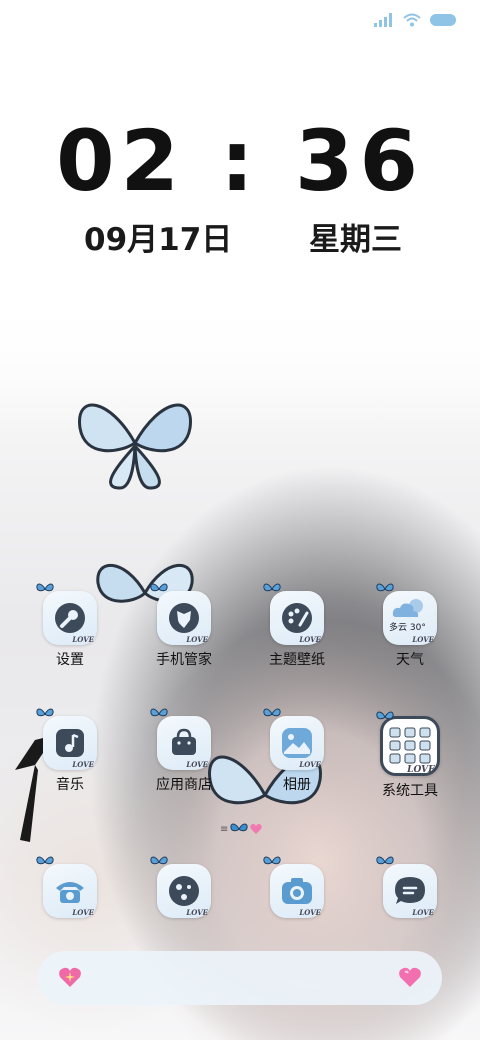 The image size is (480, 1040). What do you see at coordinates (158, 240) in the screenshot?
I see `date-text: 09月17日` at bounding box center [158, 240].